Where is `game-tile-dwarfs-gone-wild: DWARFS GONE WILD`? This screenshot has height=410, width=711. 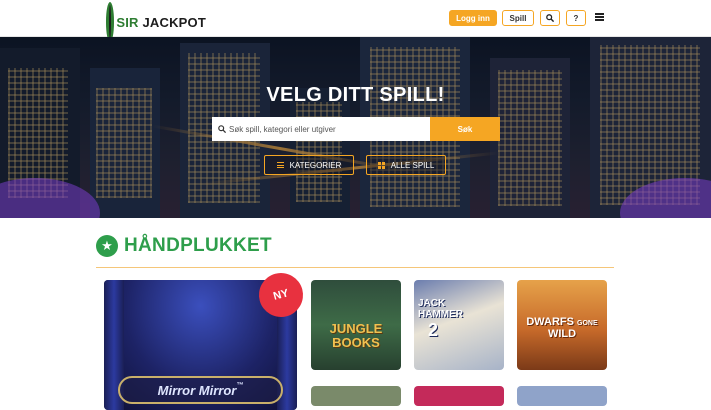
game-tile-dwarfs-gone-wild: DWARFS GONE WILD is located at coordinates (562, 325).